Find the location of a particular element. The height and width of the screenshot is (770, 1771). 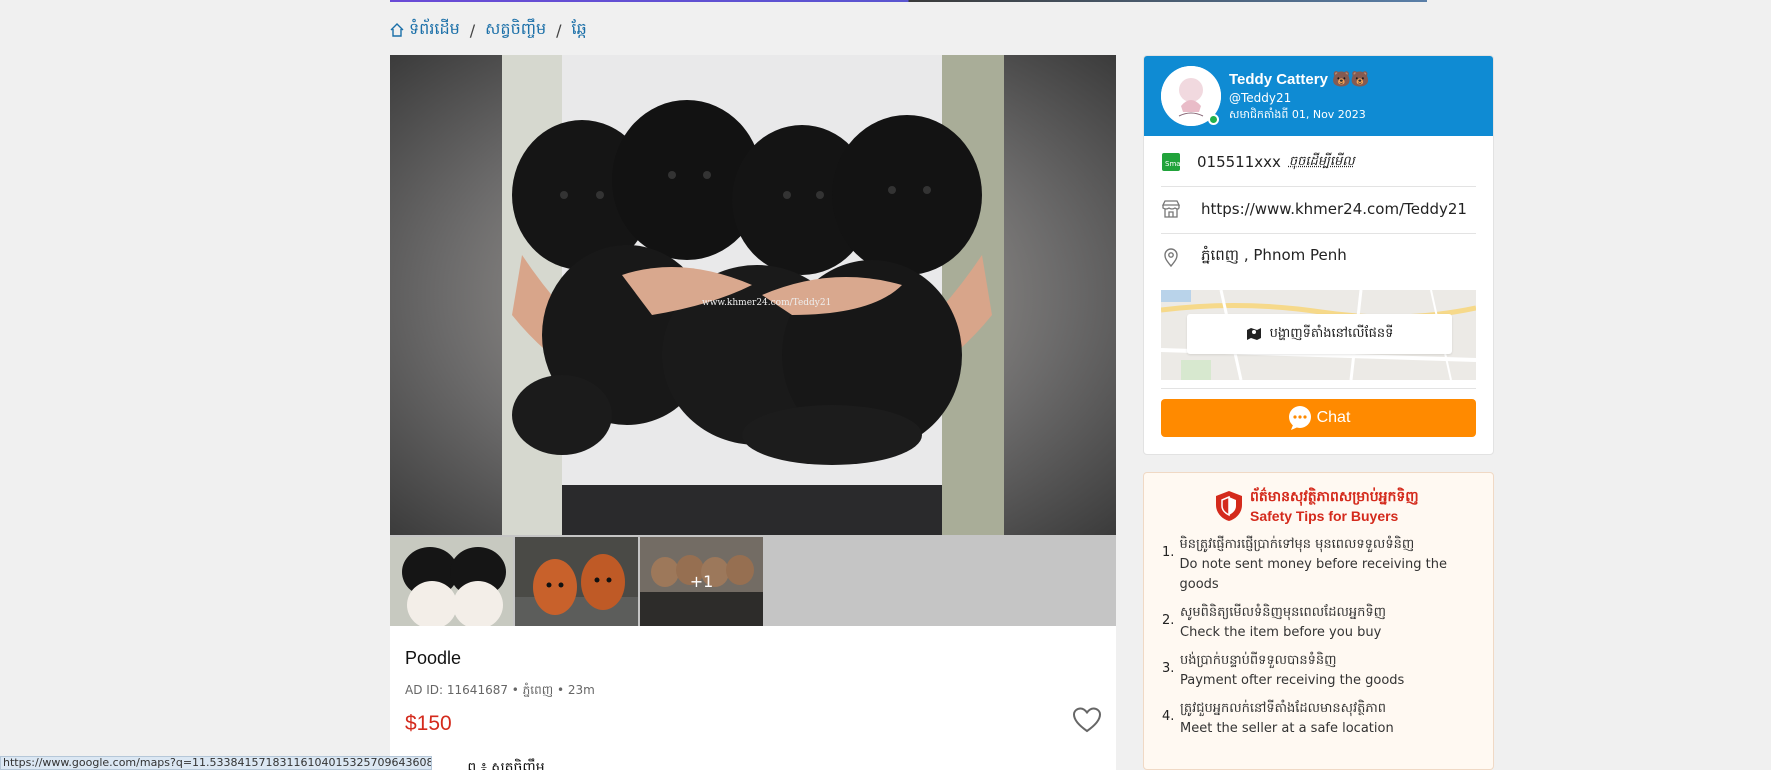

breadcrumb-home: ទំព័រដើម is located at coordinates (434, 30).